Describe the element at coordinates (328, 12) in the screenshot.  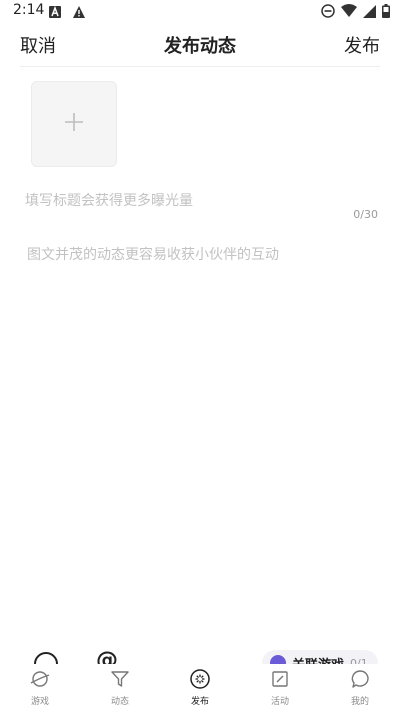
I see `do-not-disturb-icon` at that location.